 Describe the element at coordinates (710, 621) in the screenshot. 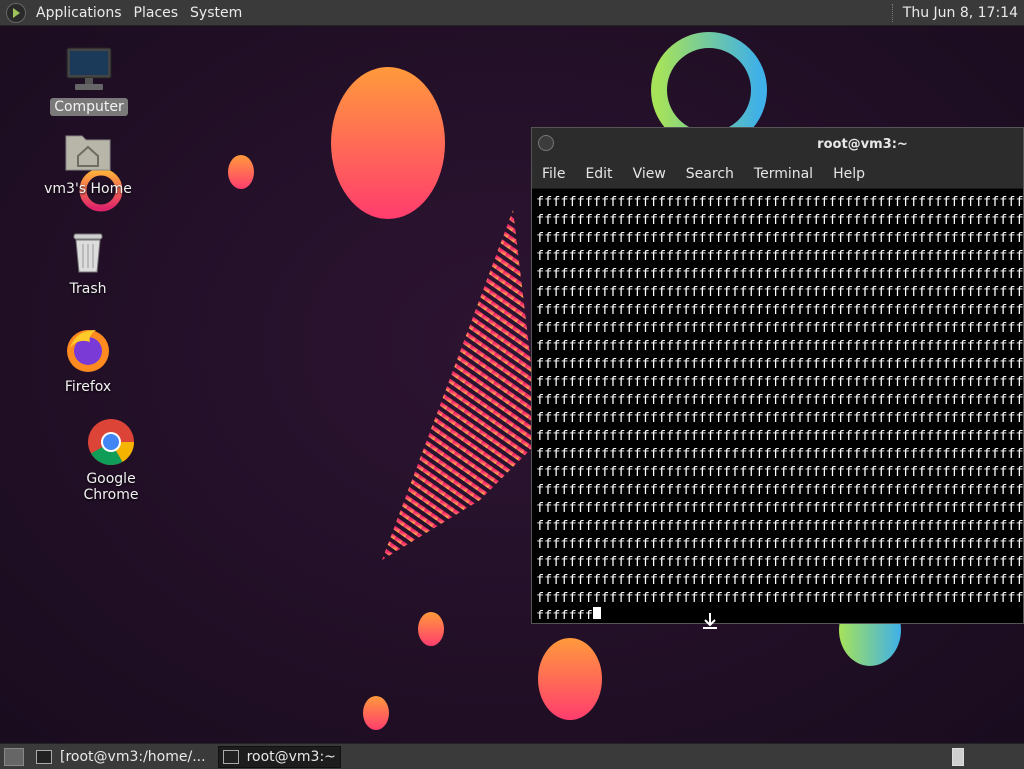

I see `download-arrow-icon` at that location.